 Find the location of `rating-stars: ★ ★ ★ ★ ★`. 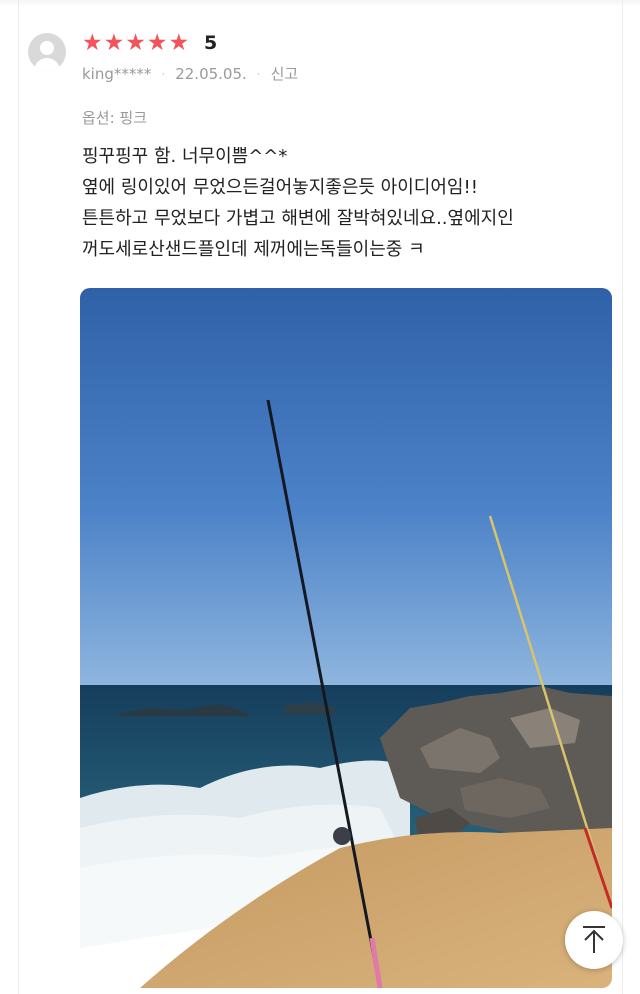

rating-stars: ★ ★ ★ ★ ★ is located at coordinates (135, 43).